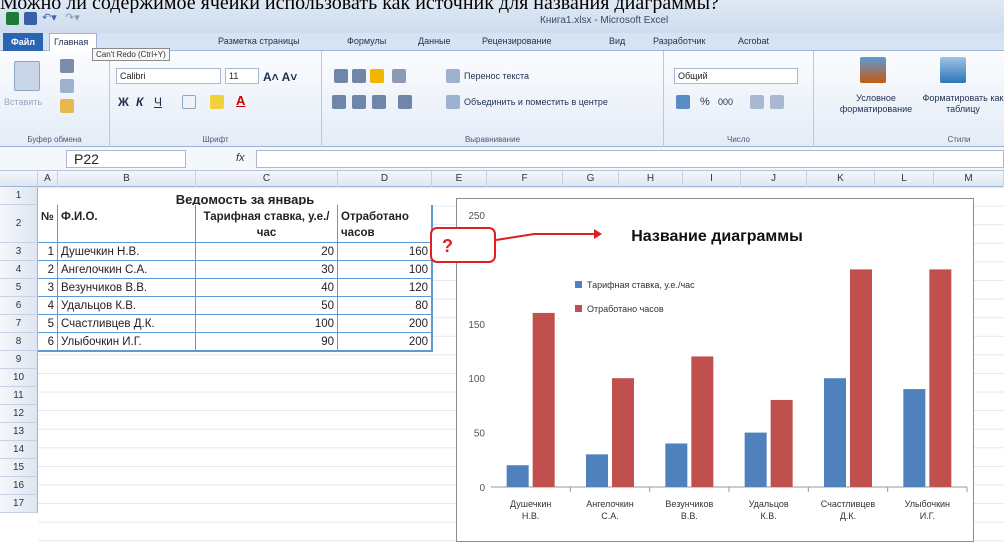  Describe the element at coordinates (617, 41) in the screenshot. I see `tab-view: Вид` at that location.